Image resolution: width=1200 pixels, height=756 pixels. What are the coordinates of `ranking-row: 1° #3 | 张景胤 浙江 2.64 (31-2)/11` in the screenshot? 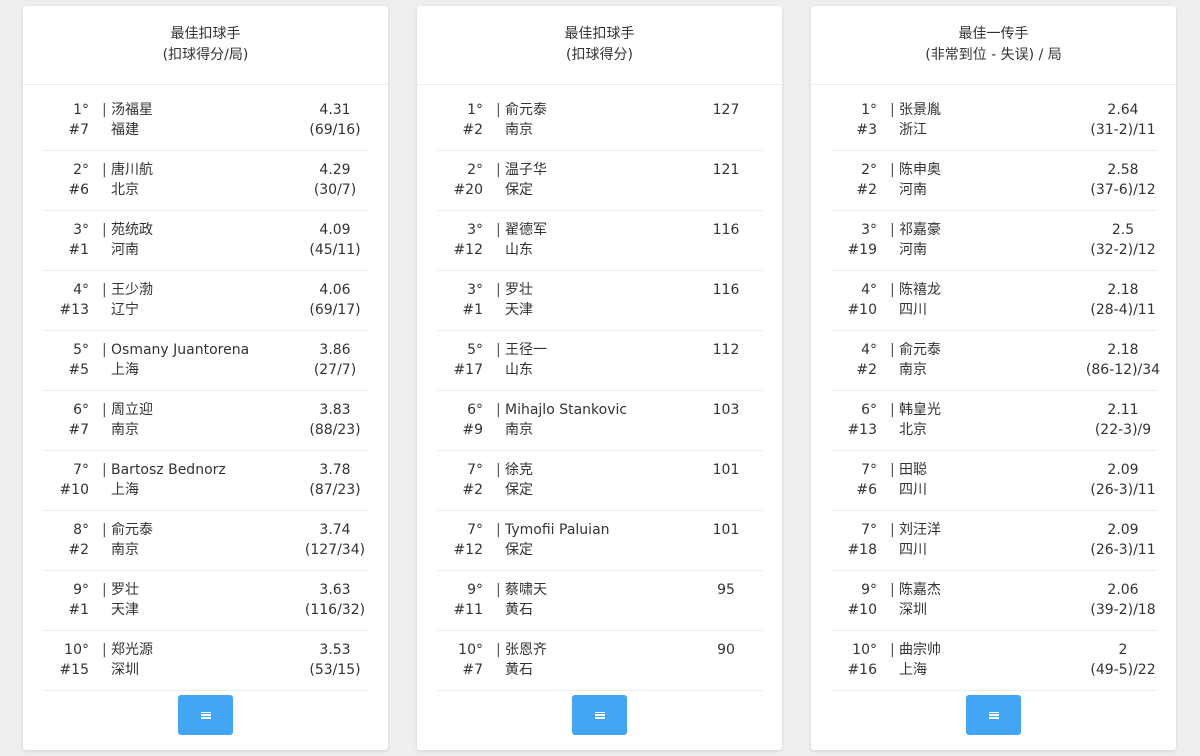 It's located at (994, 121).